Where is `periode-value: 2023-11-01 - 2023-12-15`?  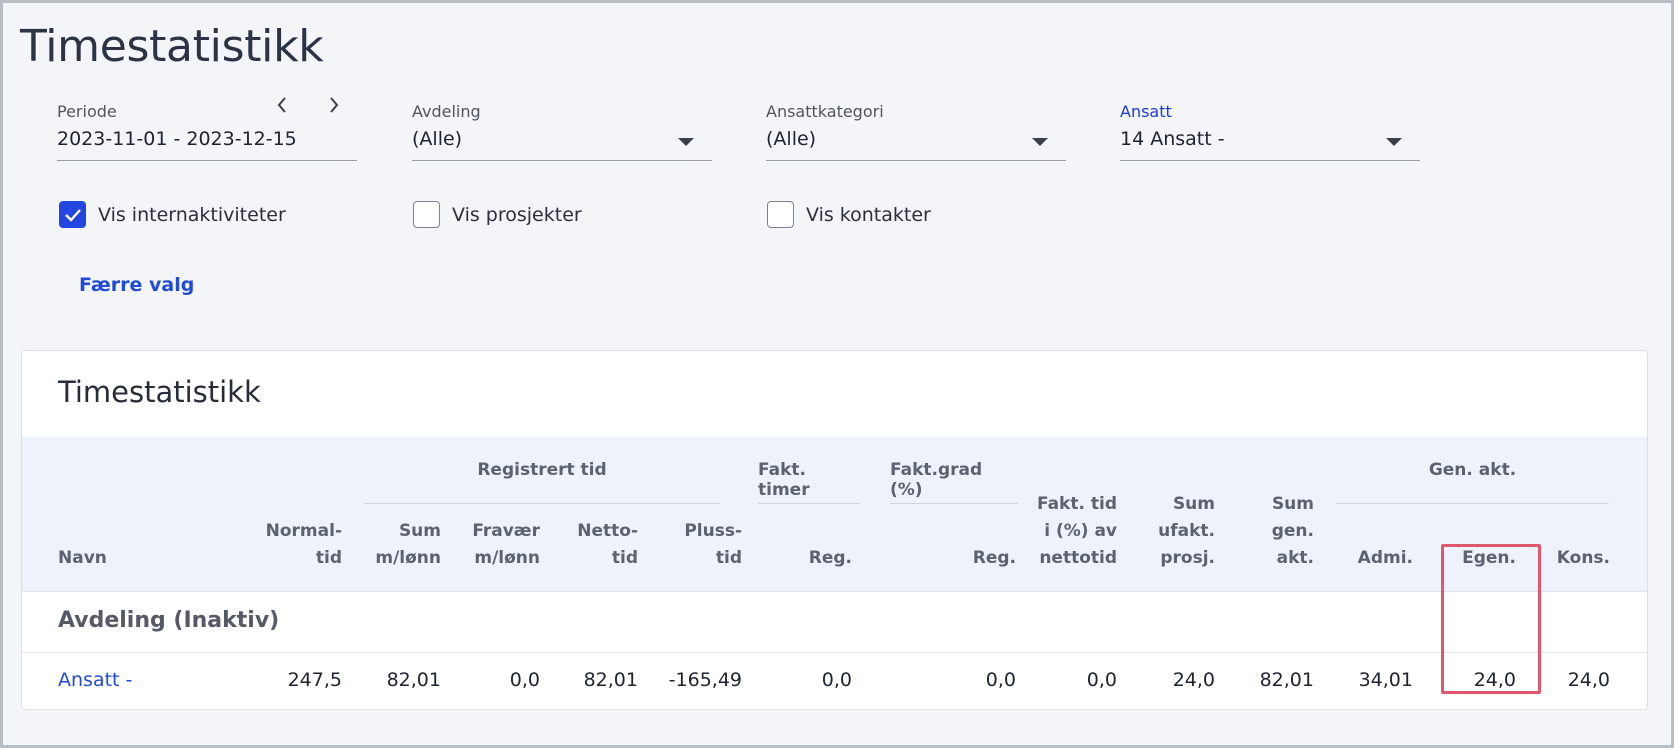 periode-value: 2023-11-01 - 2023-12-15 is located at coordinates (207, 144).